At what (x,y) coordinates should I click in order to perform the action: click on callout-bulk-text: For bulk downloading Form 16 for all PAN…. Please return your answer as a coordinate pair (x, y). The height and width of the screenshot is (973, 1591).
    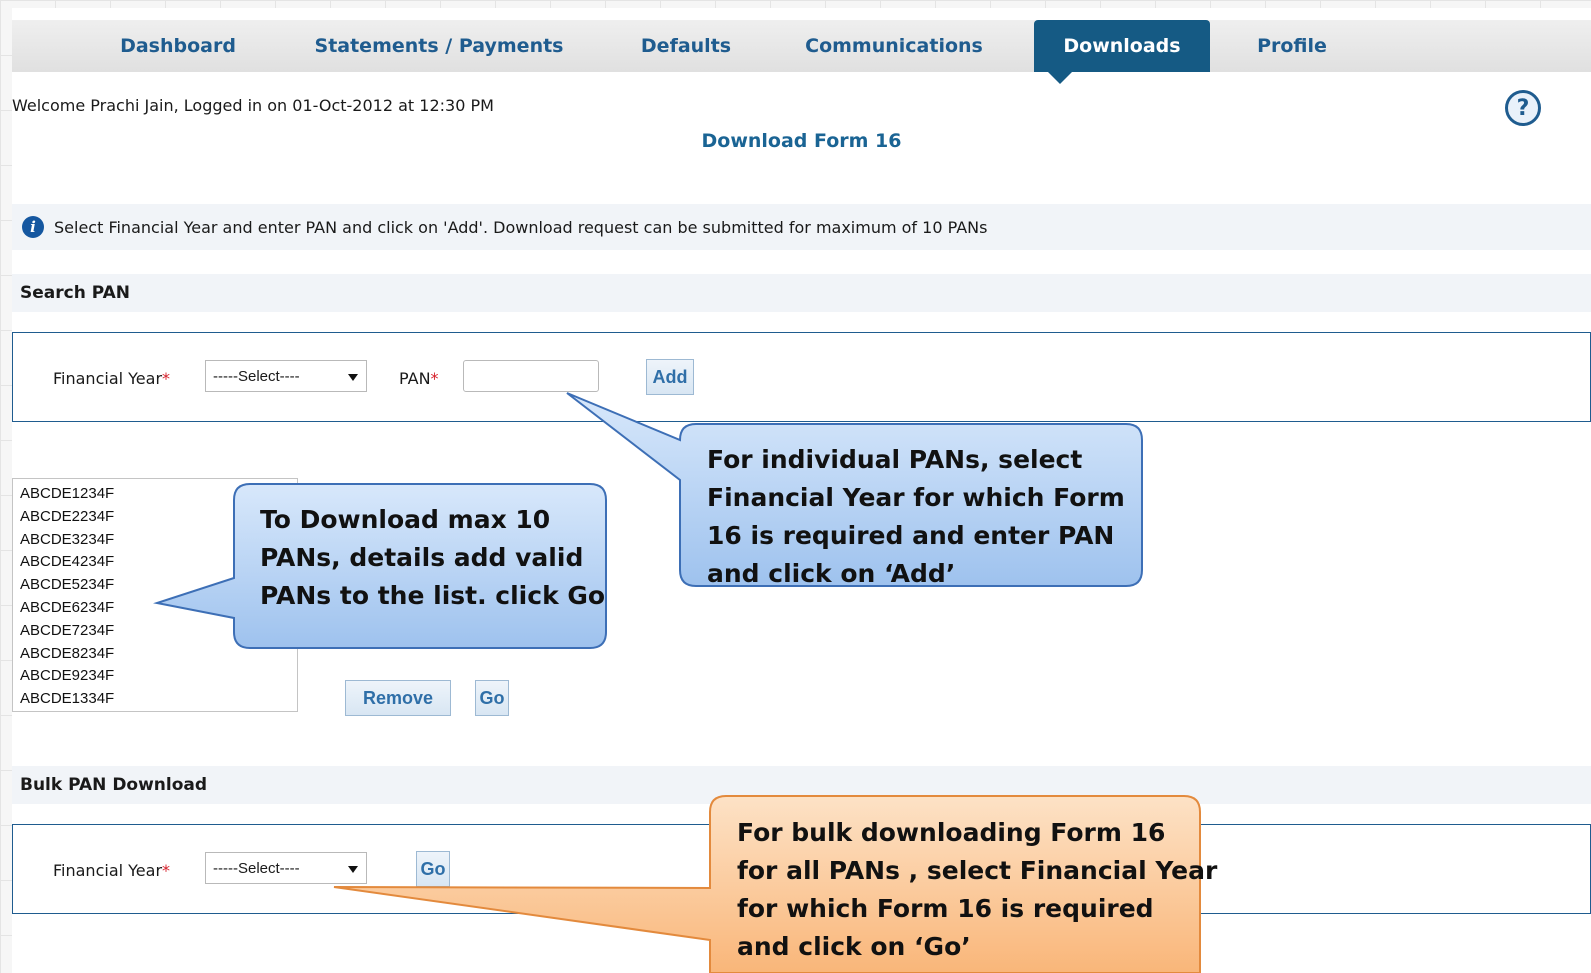
    Looking at the image, I should click on (977, 889).